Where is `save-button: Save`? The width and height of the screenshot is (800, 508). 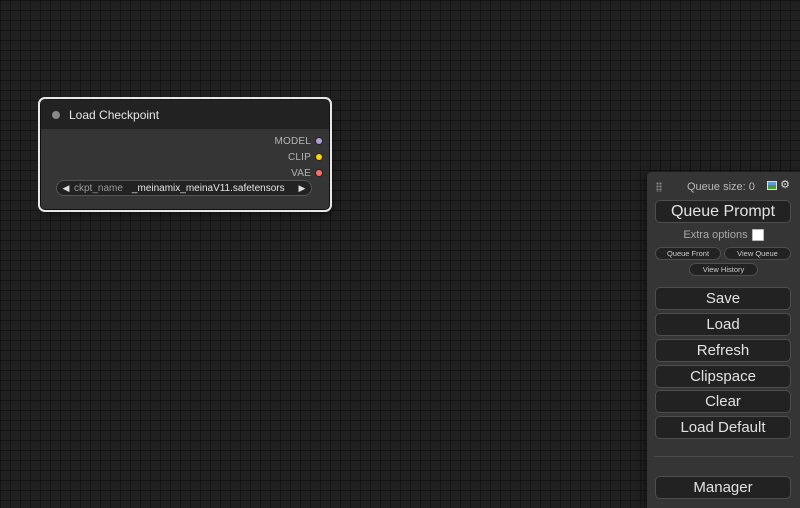
save-button: Save is located at coordinates (723, 298).